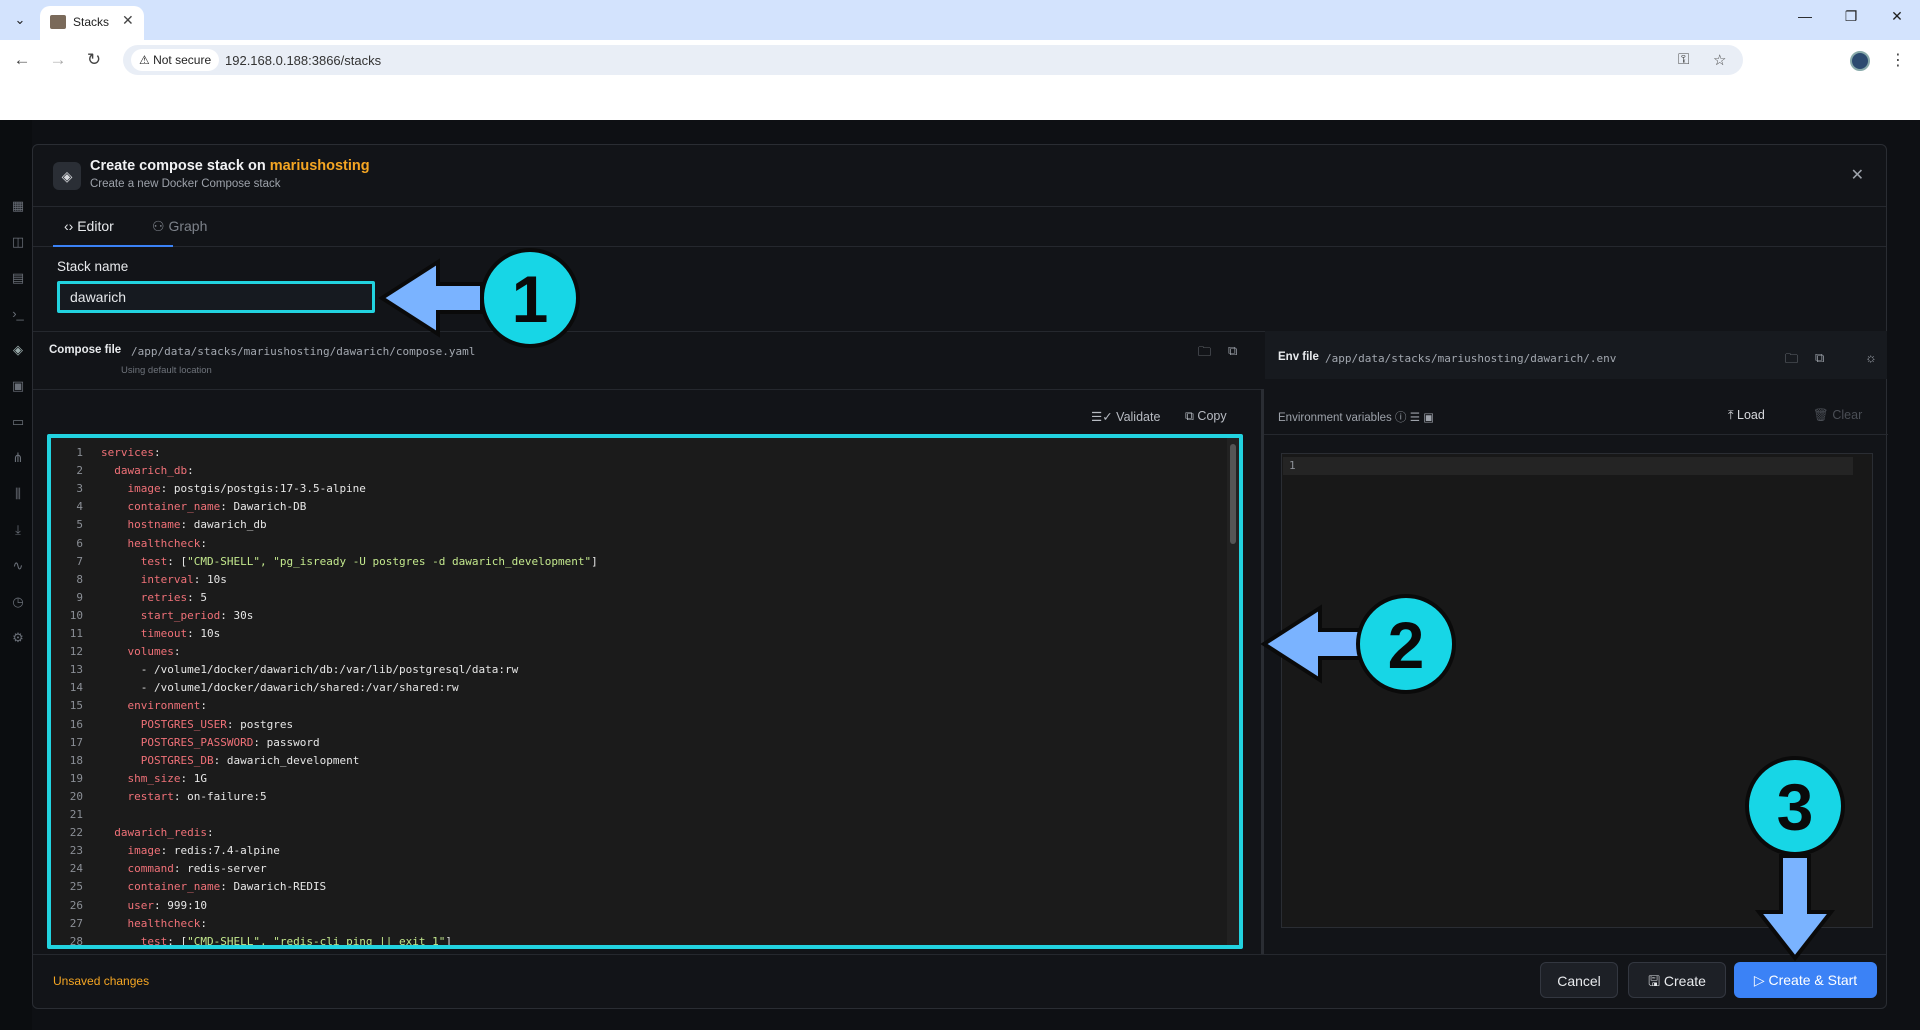 The width and height of the screenshot is (1920, 1030). I want to click on stack-name-label: Stack name, so click(93, 266).